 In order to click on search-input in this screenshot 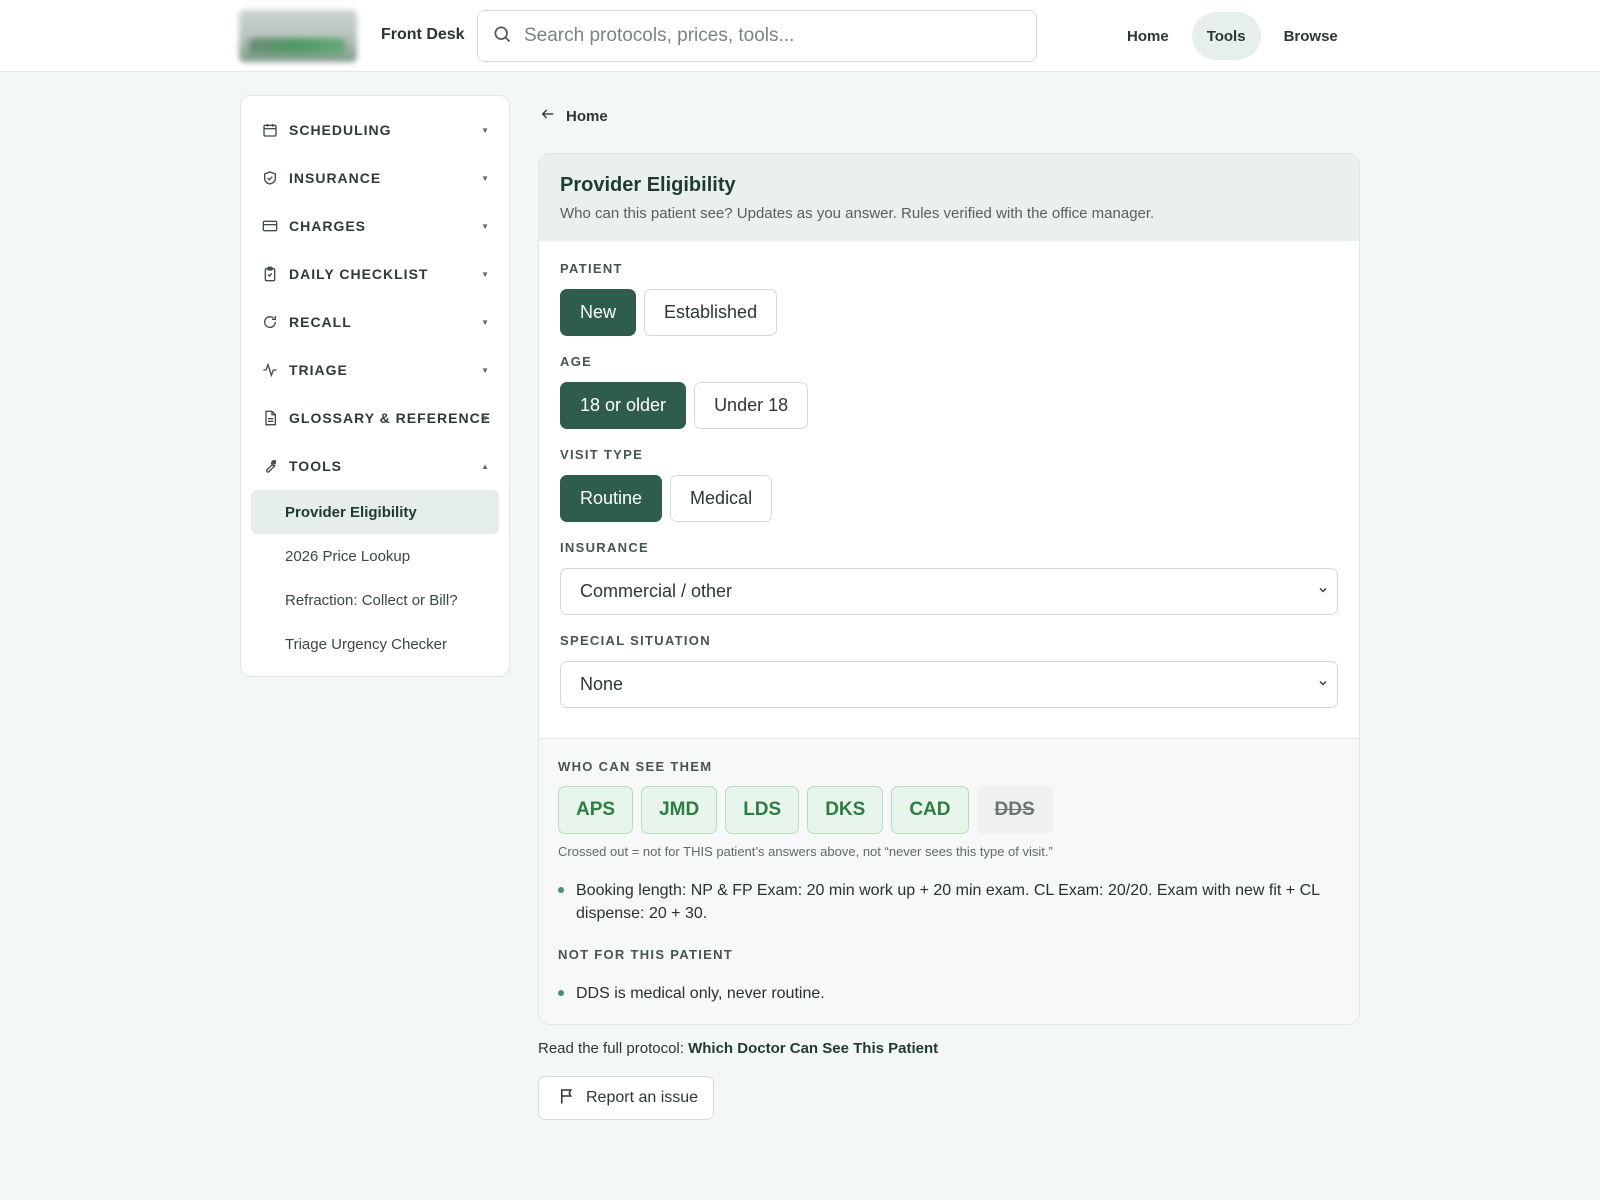, I will do `click(764, 36)`.